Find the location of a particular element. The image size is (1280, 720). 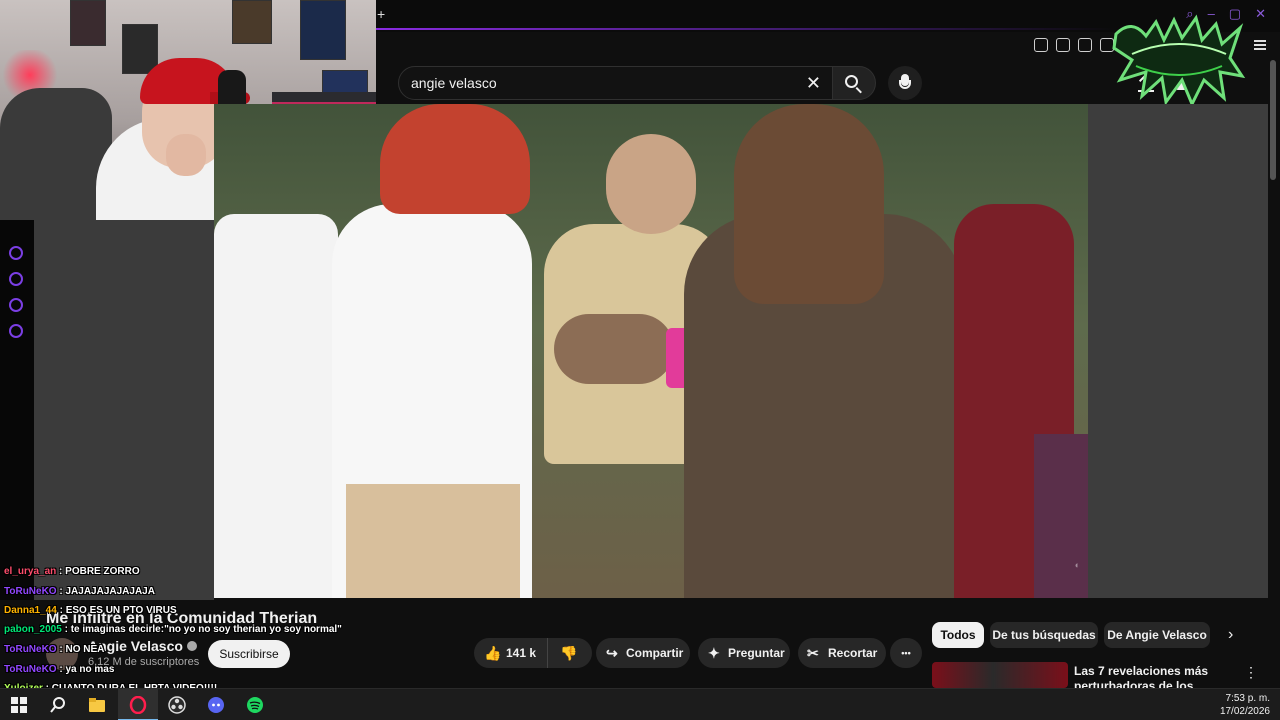

like-button: 👍 141 k is located at coordinates (511, 653).